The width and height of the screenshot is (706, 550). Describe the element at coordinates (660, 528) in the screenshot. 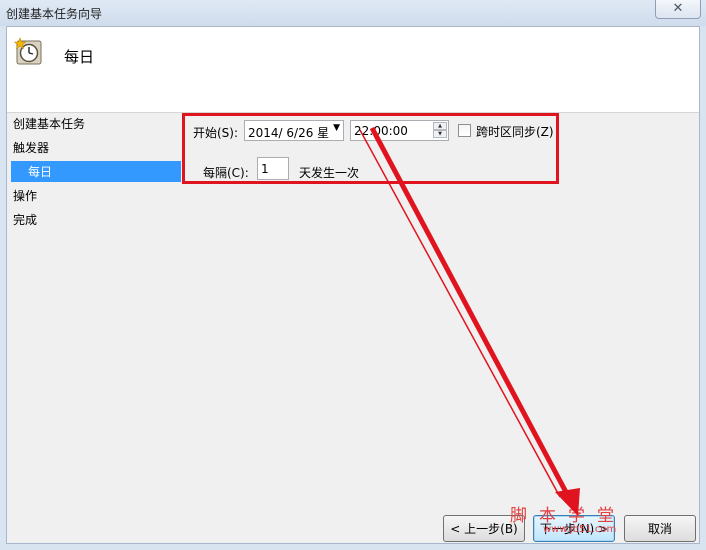

I see `cancel-button: 取消` at that location.